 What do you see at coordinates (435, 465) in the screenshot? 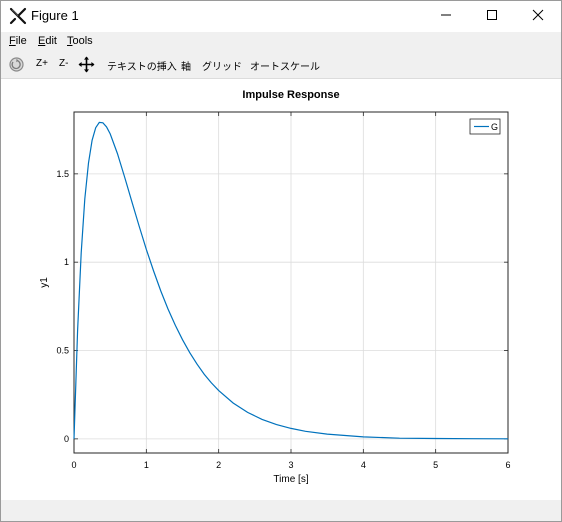
I see `x-tick-label: 5` at bounding box center [435, 465].